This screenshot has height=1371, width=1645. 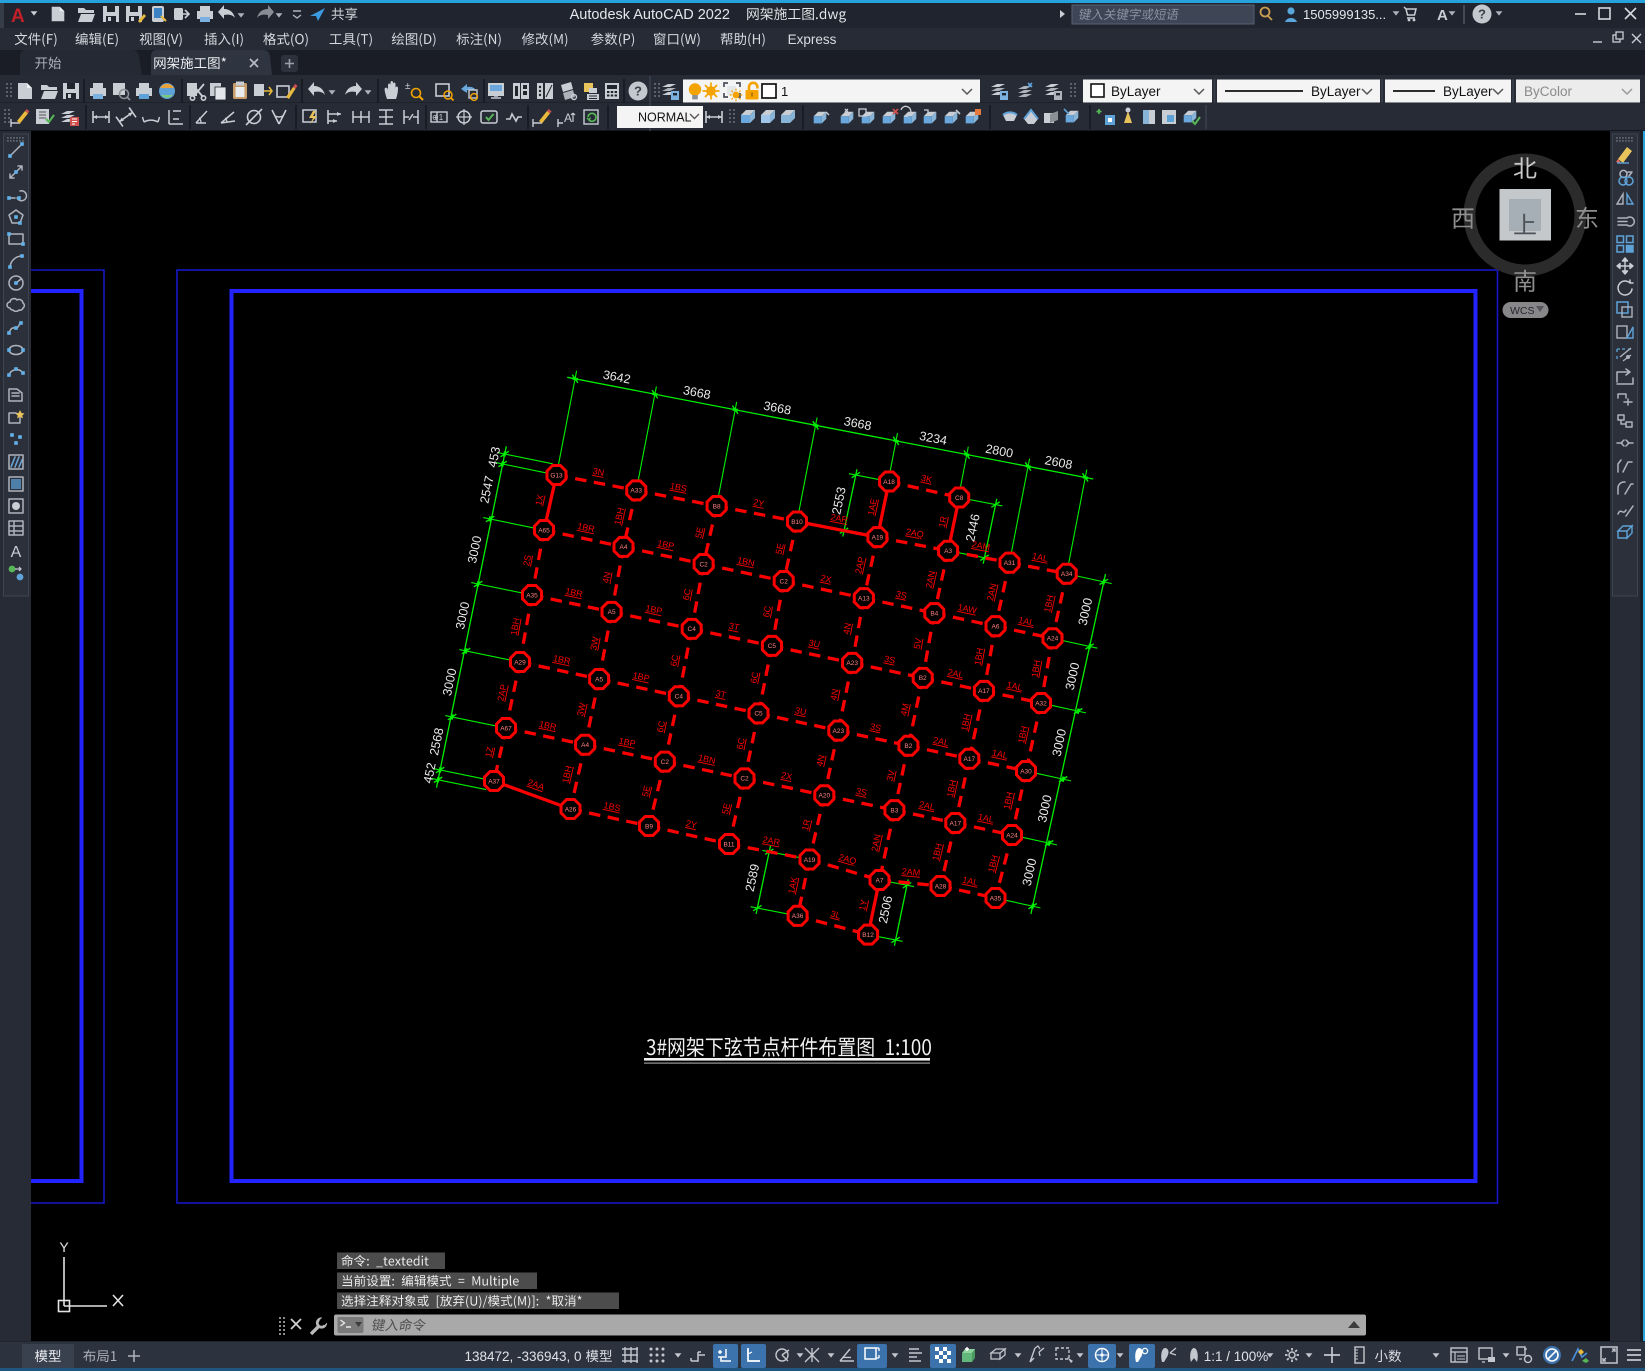 What do you see at coordinates (544, 530) in the screenshot?
I see `svg-text: A65` at bounding box center [544, 530].